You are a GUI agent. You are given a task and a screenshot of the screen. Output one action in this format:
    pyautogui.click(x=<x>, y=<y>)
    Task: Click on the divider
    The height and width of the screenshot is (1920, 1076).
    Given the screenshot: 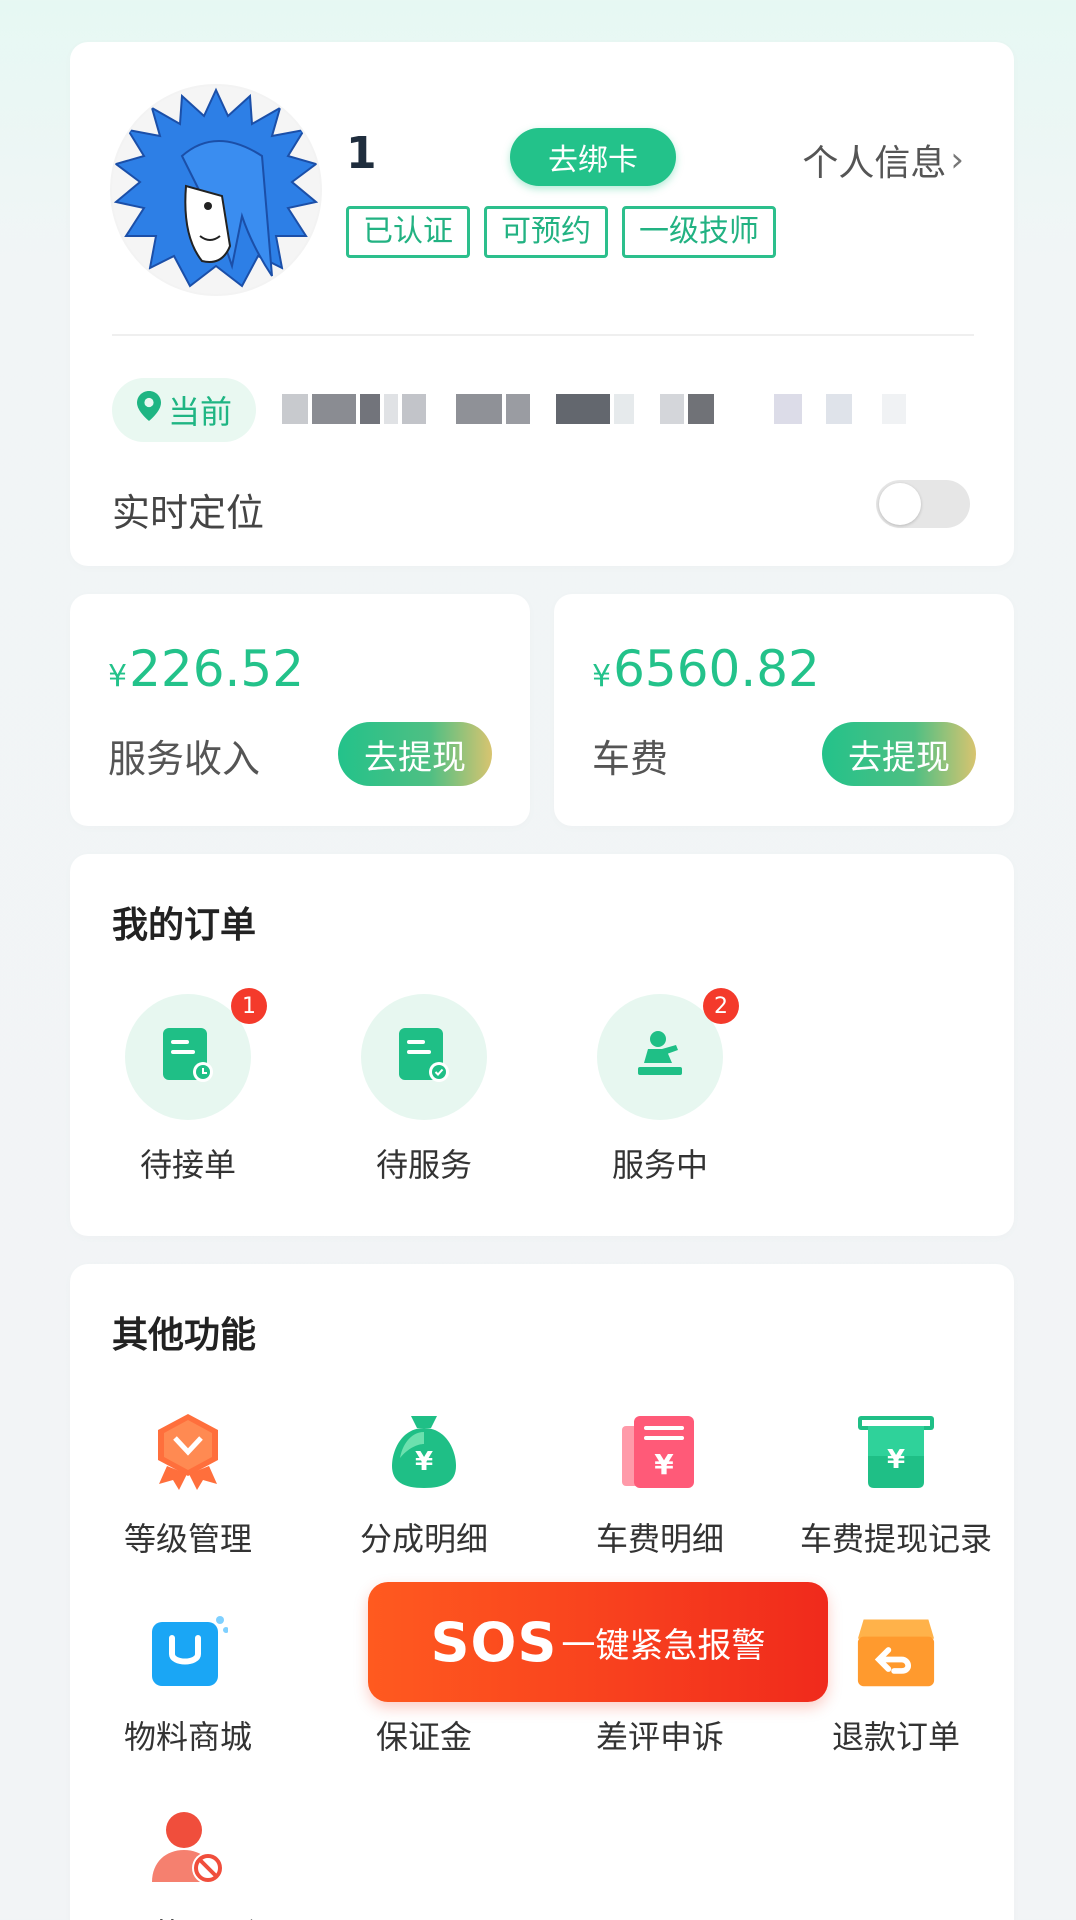 What is the action you would take?
    pyautogui.click(x=543, y=335)
    